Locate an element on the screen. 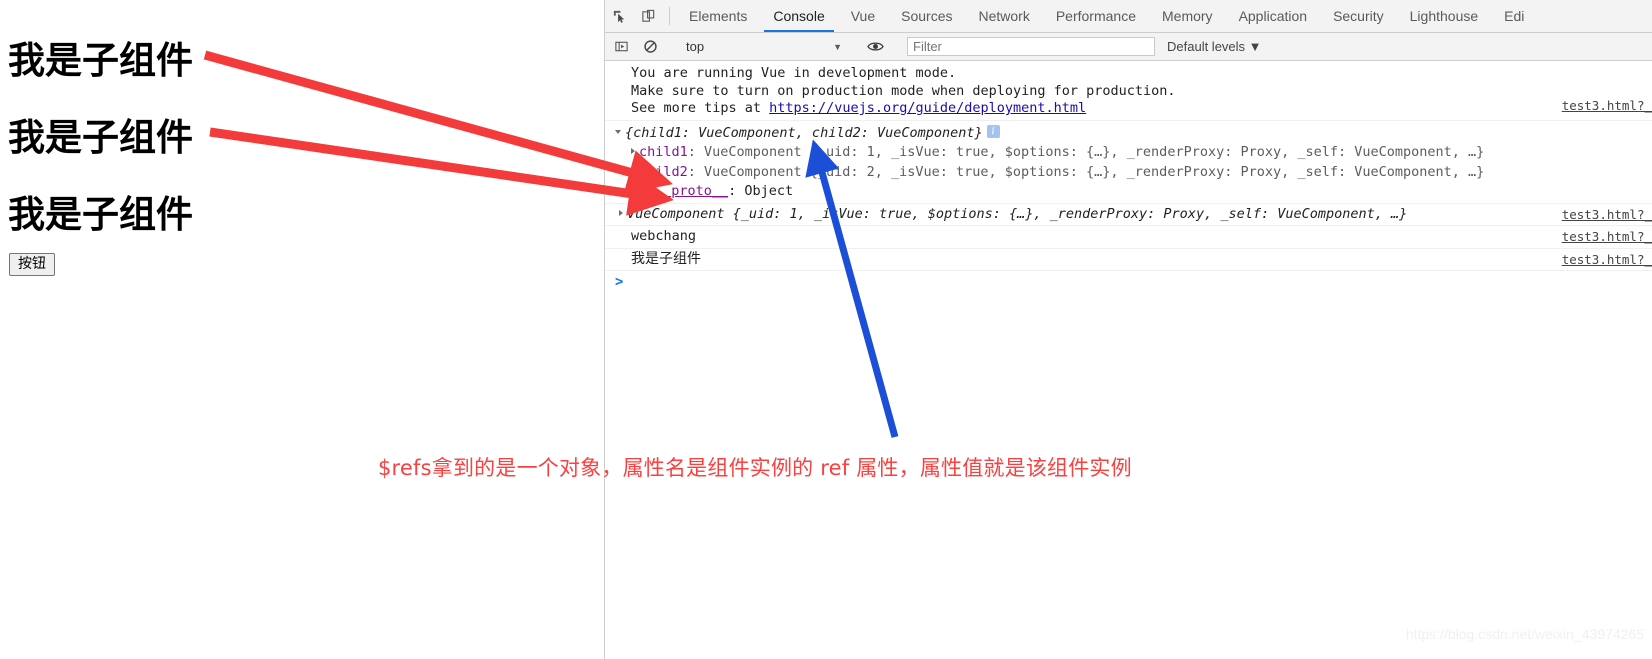 The image size is (1652, 659). filter-input is located at coordinates (1031, 46).